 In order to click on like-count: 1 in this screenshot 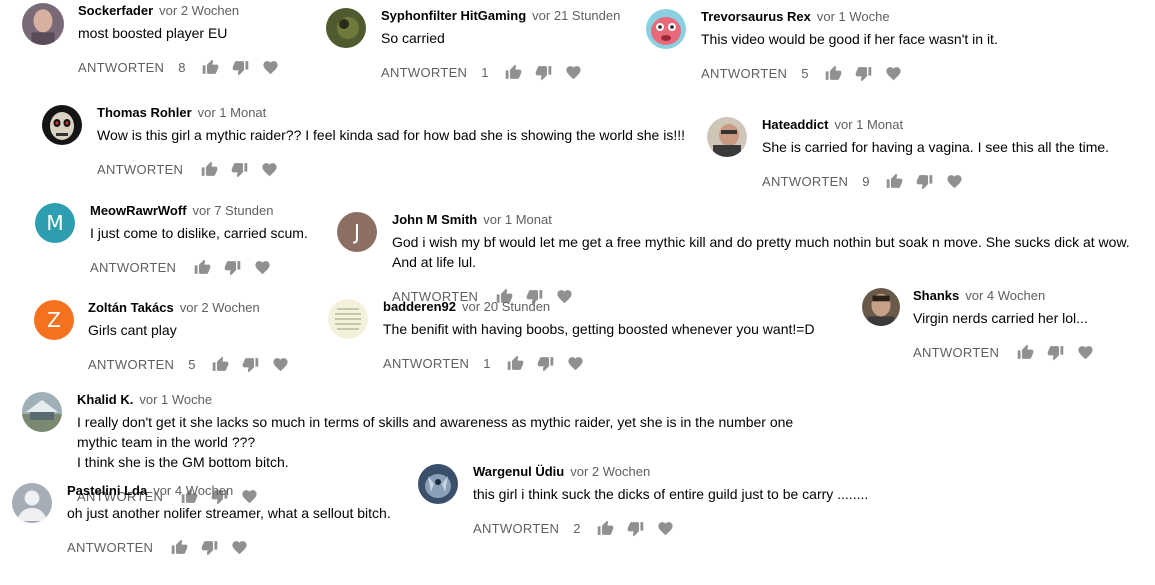, I will do `click(485, 72)`.